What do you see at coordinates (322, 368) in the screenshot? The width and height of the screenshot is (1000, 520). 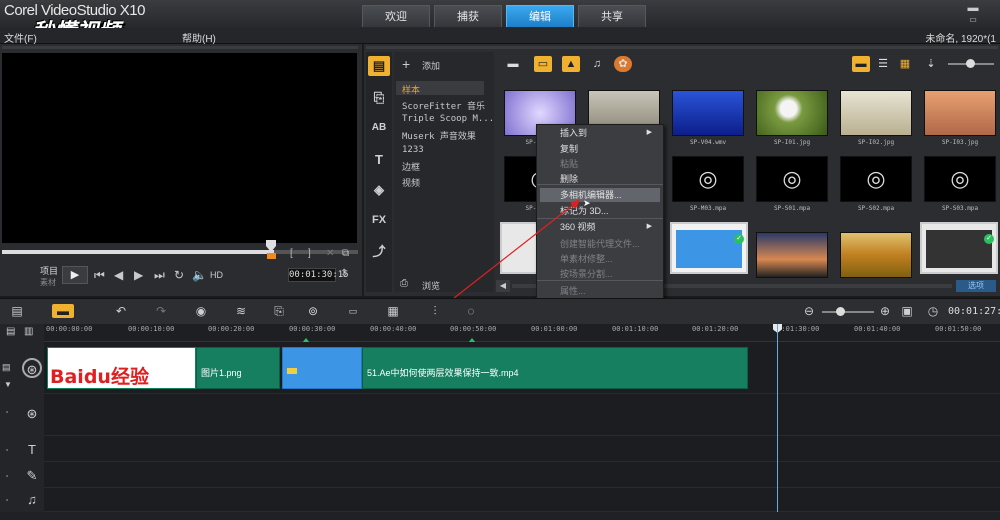 I see `clip-video-thumb` at bounding box center [322, 368].